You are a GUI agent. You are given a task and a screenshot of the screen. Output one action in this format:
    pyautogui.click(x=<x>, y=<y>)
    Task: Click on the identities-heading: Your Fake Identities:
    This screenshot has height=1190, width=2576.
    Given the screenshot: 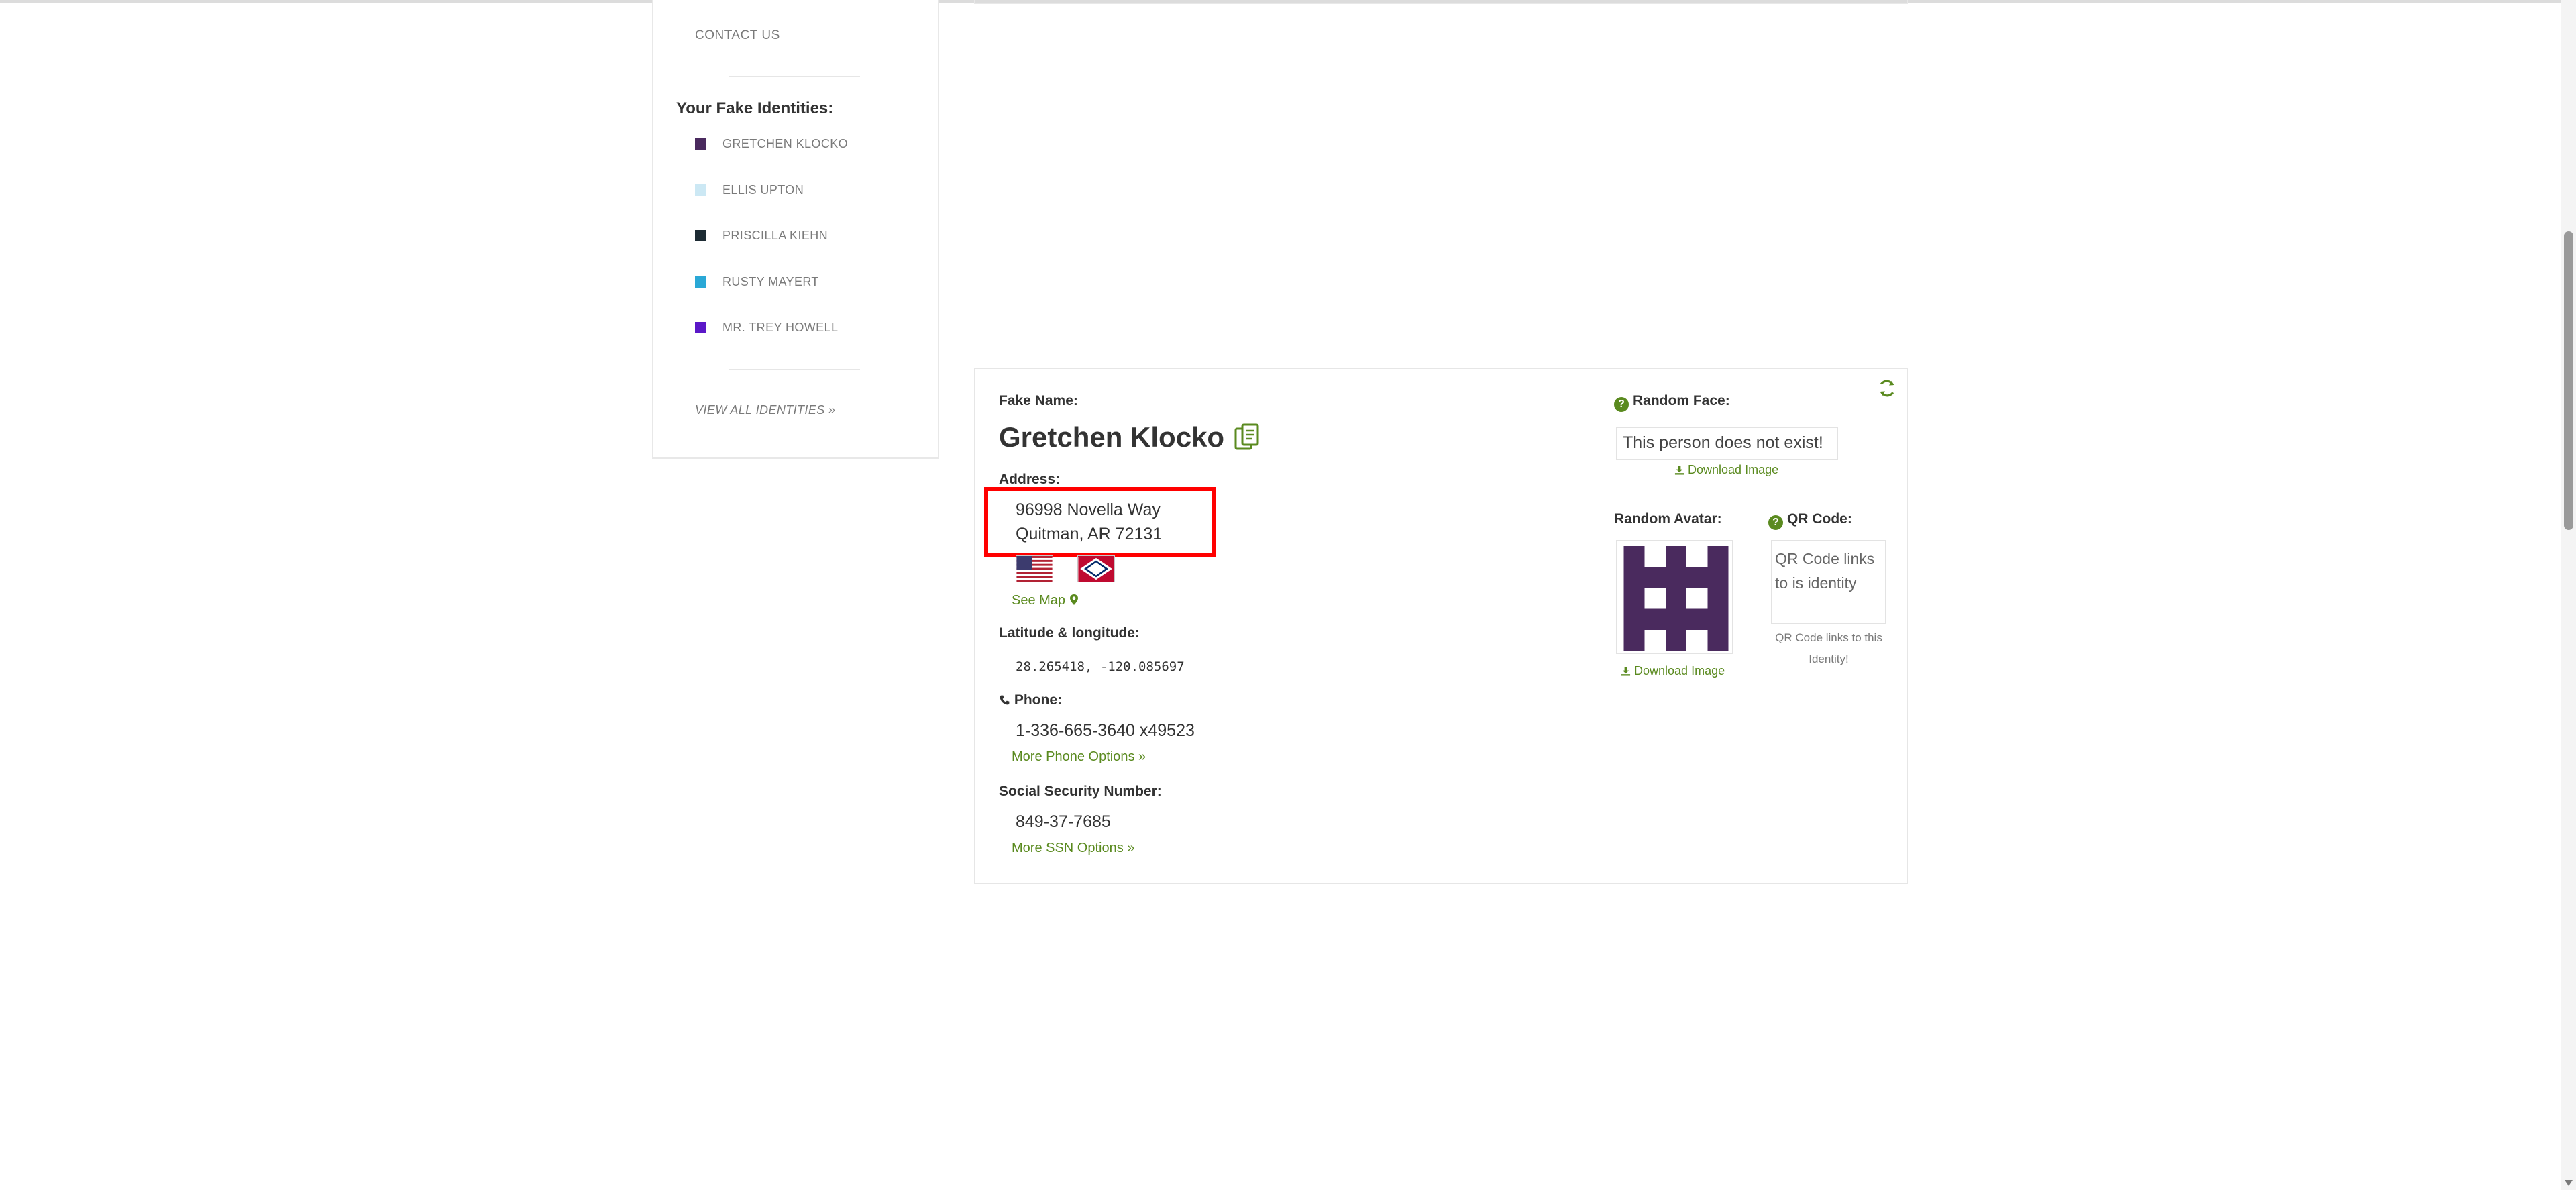 What is the action you would take?
    pyautogui.click(x=755, y=108)
    